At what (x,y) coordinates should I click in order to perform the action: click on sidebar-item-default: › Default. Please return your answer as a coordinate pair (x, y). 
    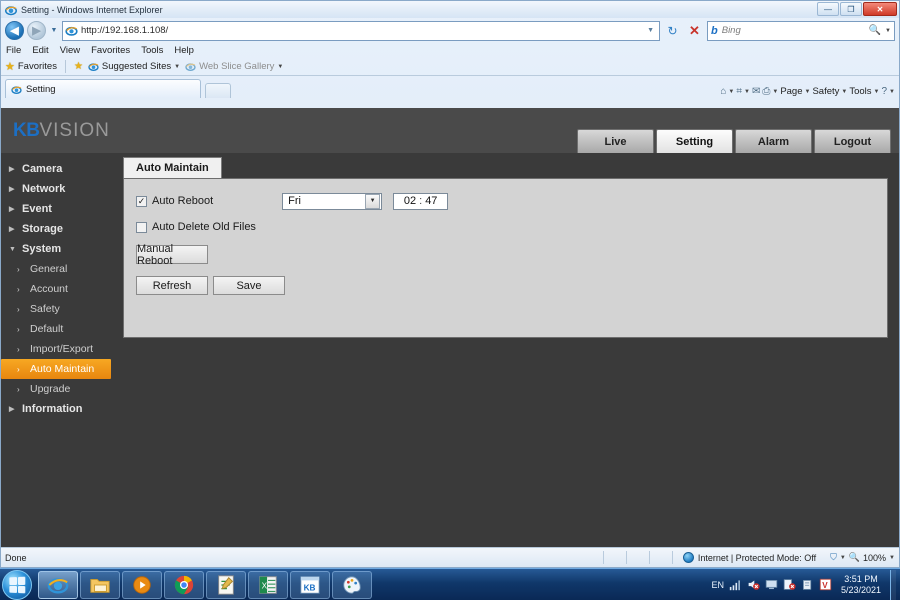
    Looking at the image, I should click on (58, 329).